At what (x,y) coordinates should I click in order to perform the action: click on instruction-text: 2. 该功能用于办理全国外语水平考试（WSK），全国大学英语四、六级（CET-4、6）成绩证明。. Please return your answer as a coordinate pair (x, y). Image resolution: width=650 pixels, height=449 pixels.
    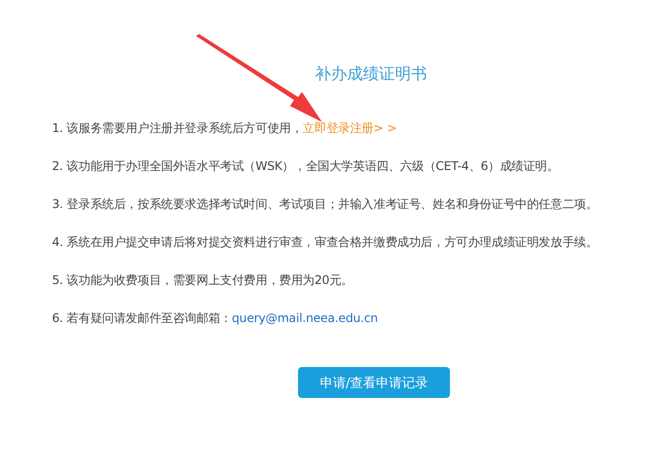
    Looking at the image, I should click on (306, 166).